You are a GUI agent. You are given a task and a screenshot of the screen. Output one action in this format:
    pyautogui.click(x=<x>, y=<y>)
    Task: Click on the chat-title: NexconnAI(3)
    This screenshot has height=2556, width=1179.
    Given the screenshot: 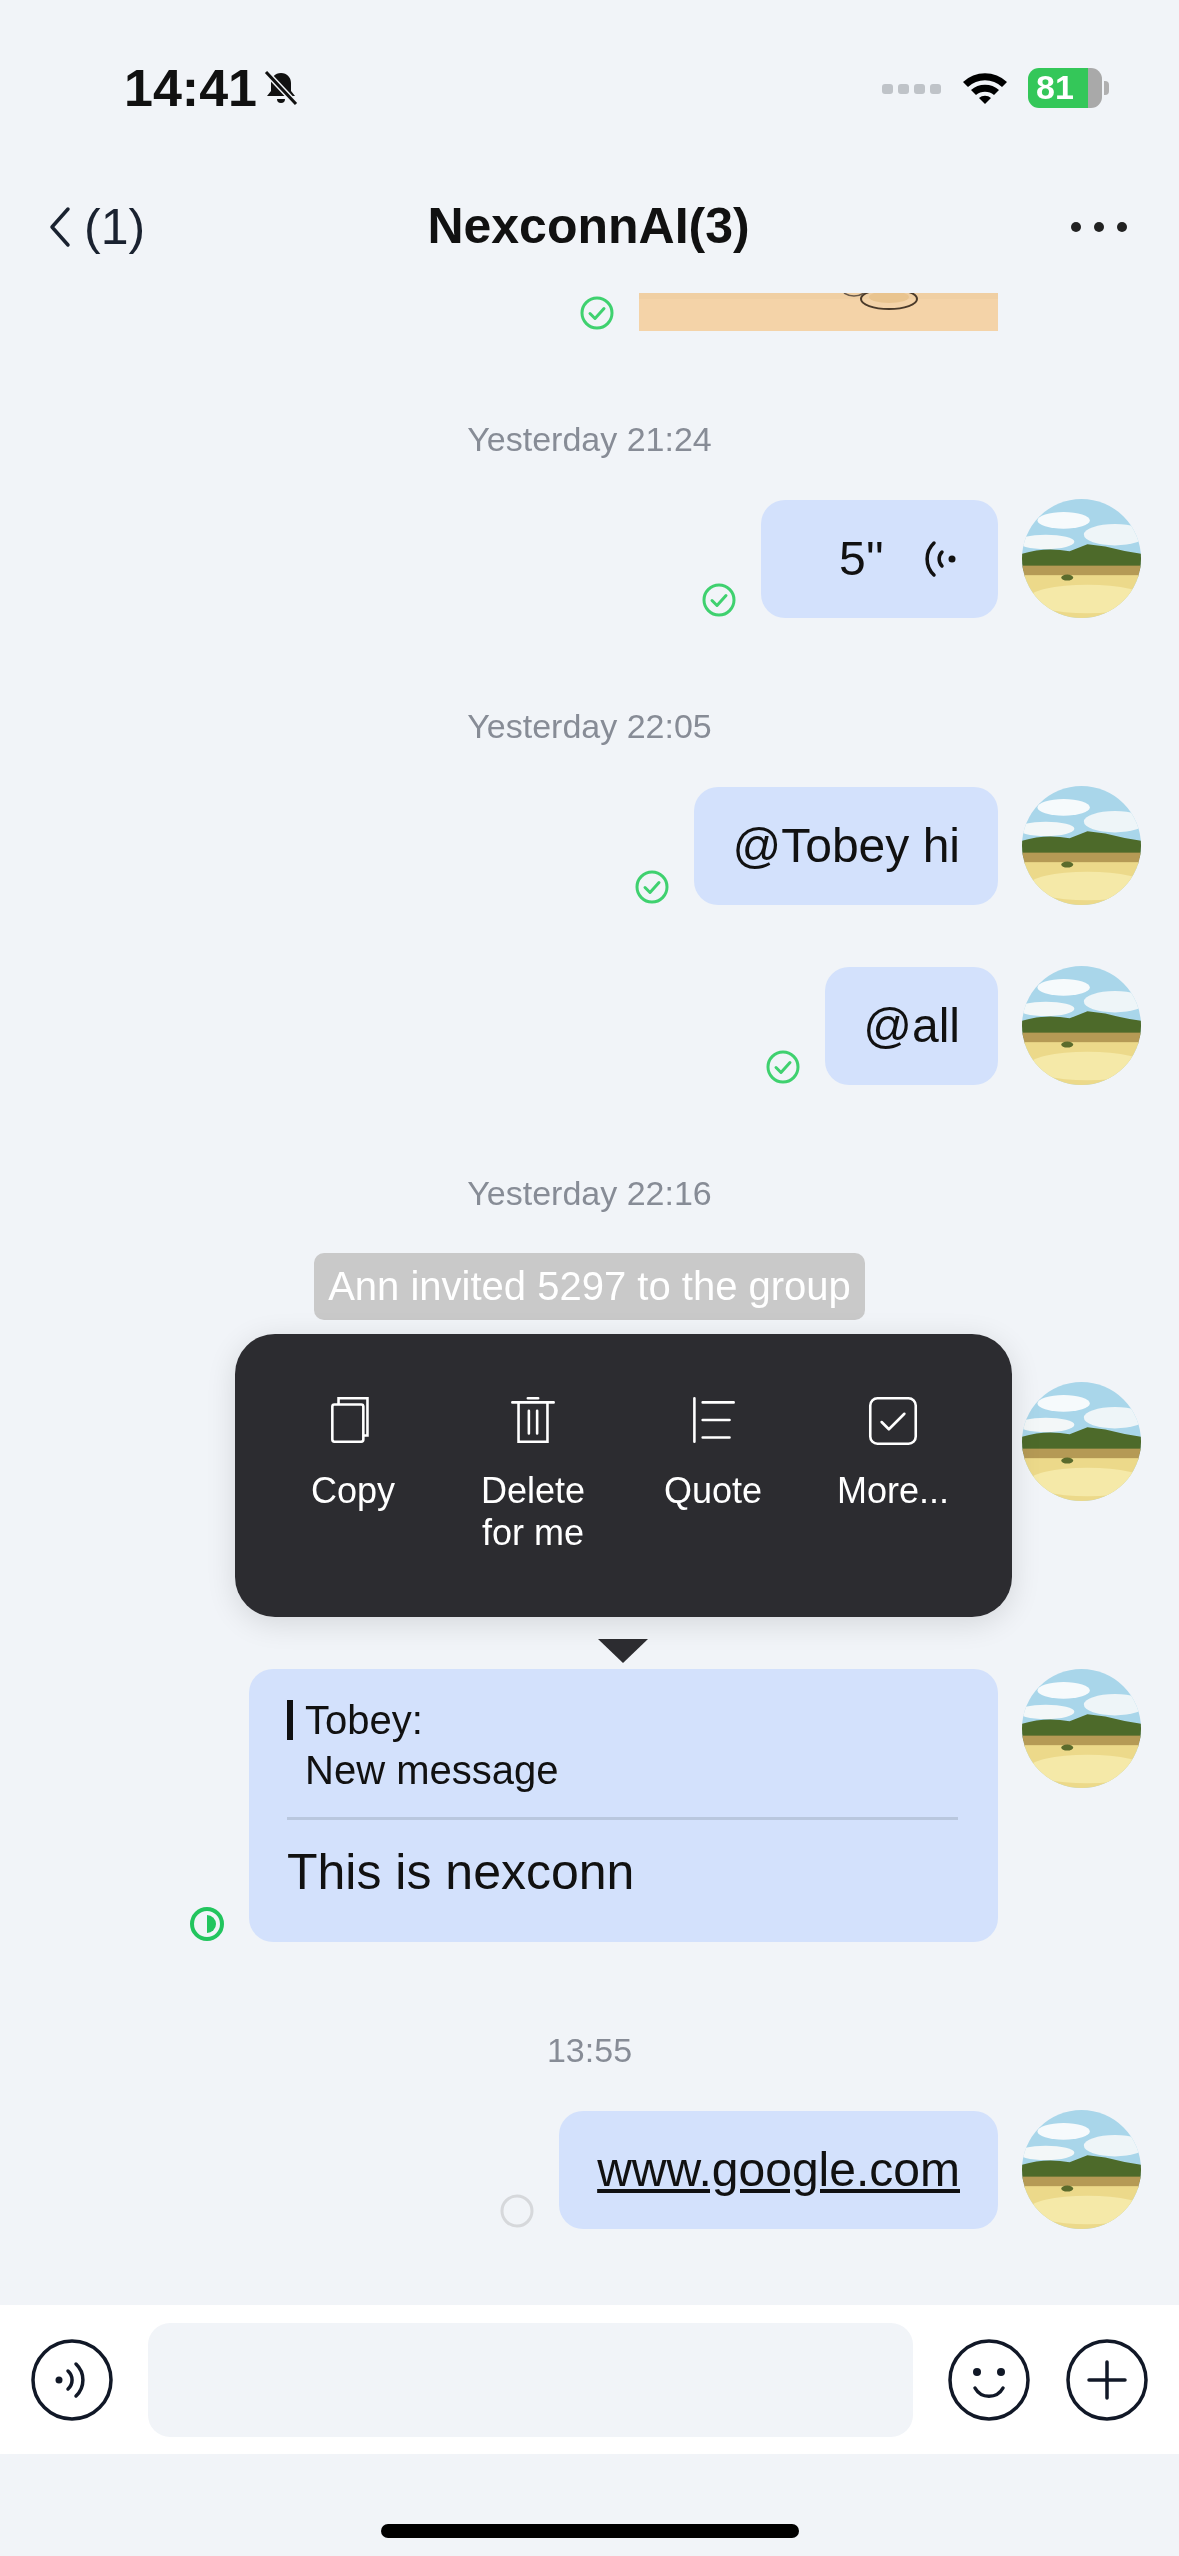 What is the action you would take?
    pyautogui.click(x=588, y=226)
    